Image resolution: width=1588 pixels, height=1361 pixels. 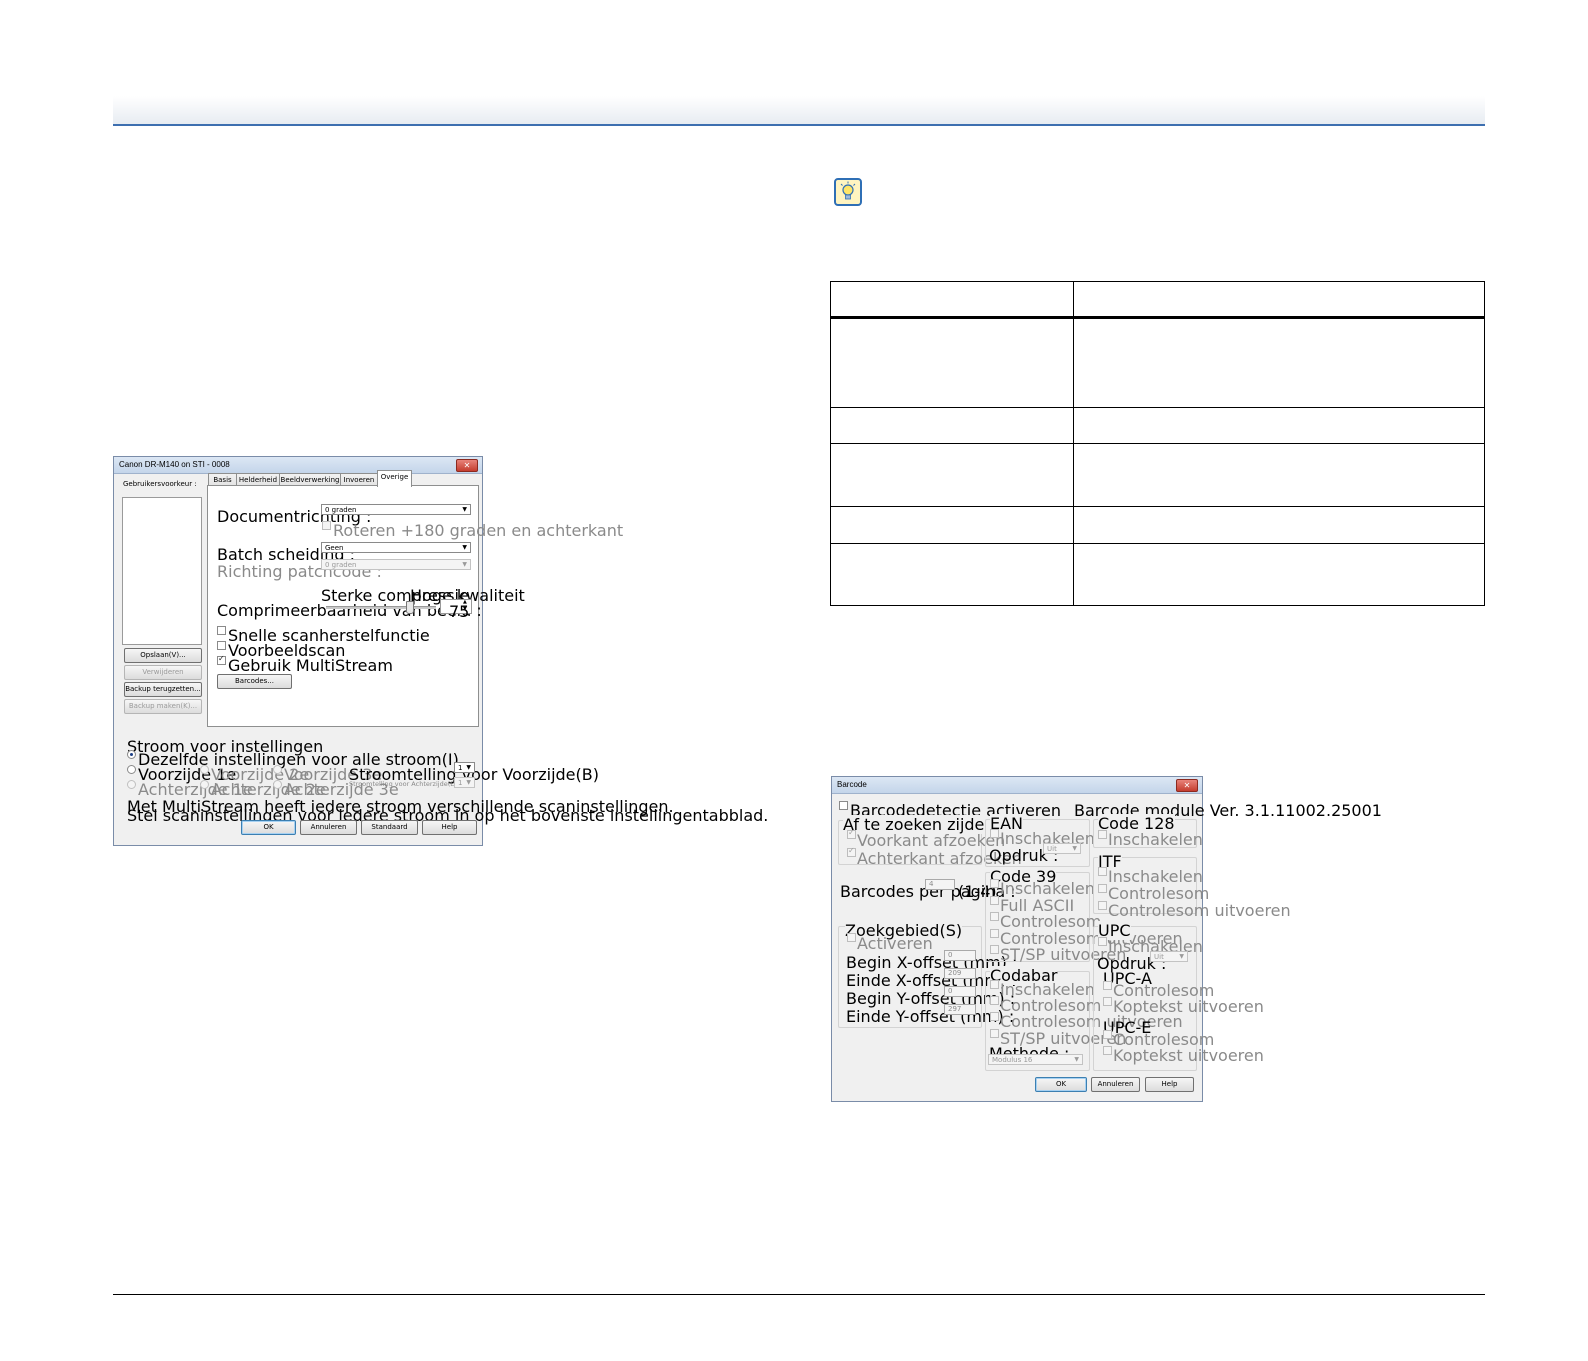 I want to click on compression-slider, so click(x=381, y=607).